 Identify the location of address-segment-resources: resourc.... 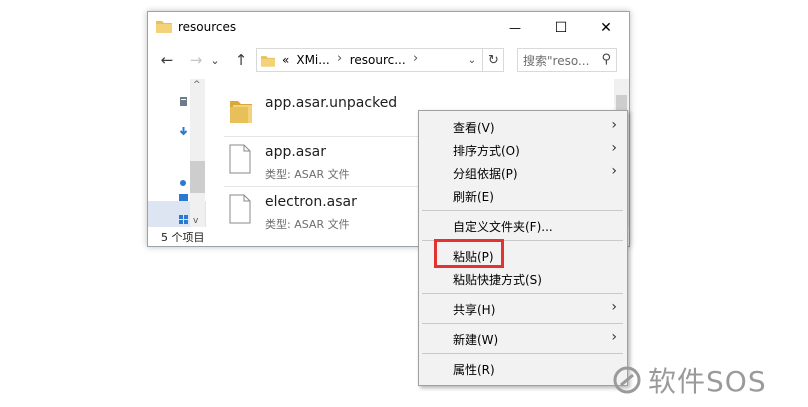
(378, 60).